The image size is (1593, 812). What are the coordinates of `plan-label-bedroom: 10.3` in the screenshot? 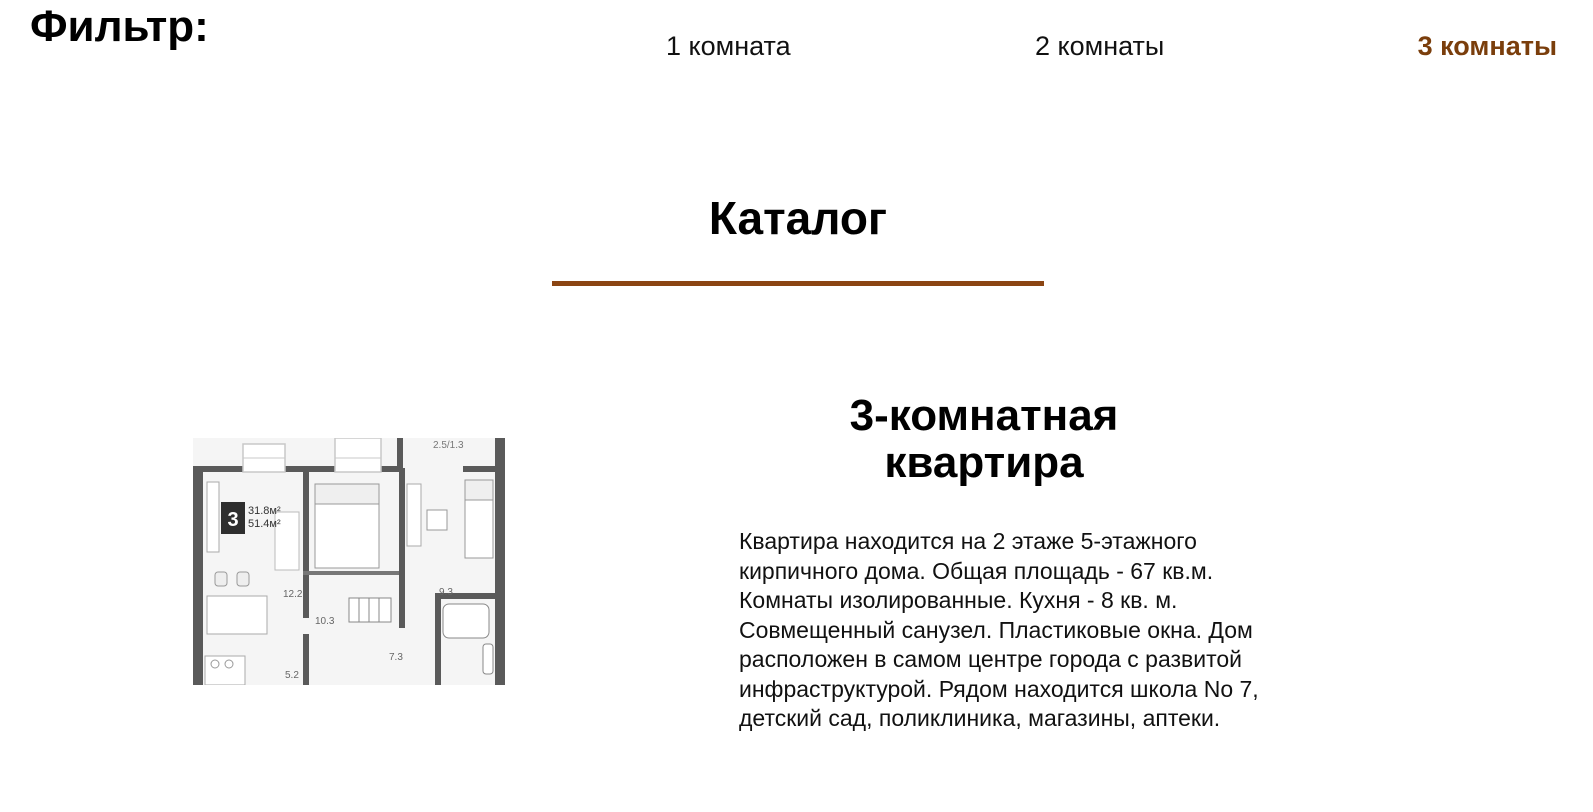 It's located at (325, 621).